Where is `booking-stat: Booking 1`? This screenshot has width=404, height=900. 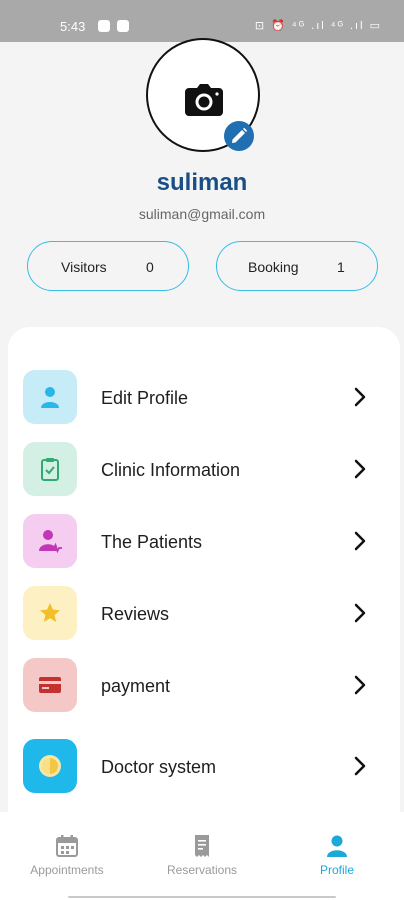 booking-stat: Booking 1 is located at coordinates (297, 266).